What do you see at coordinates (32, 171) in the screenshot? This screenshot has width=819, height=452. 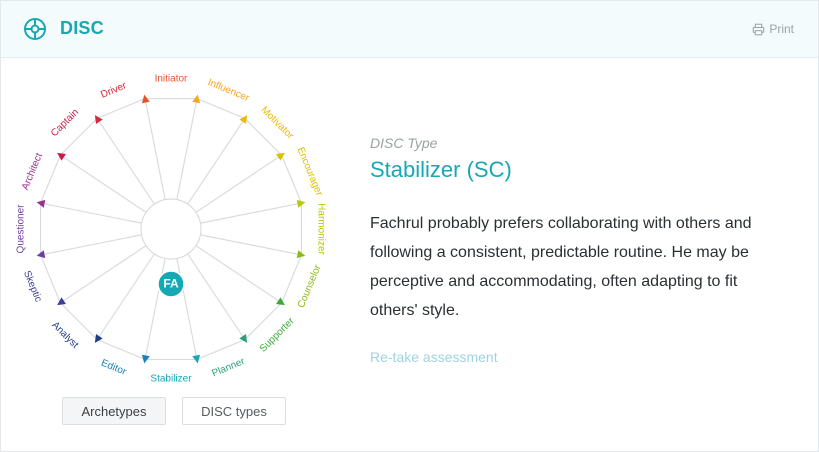 I see `archetype-label-architect: Architect` at bounding box center [32, 171].